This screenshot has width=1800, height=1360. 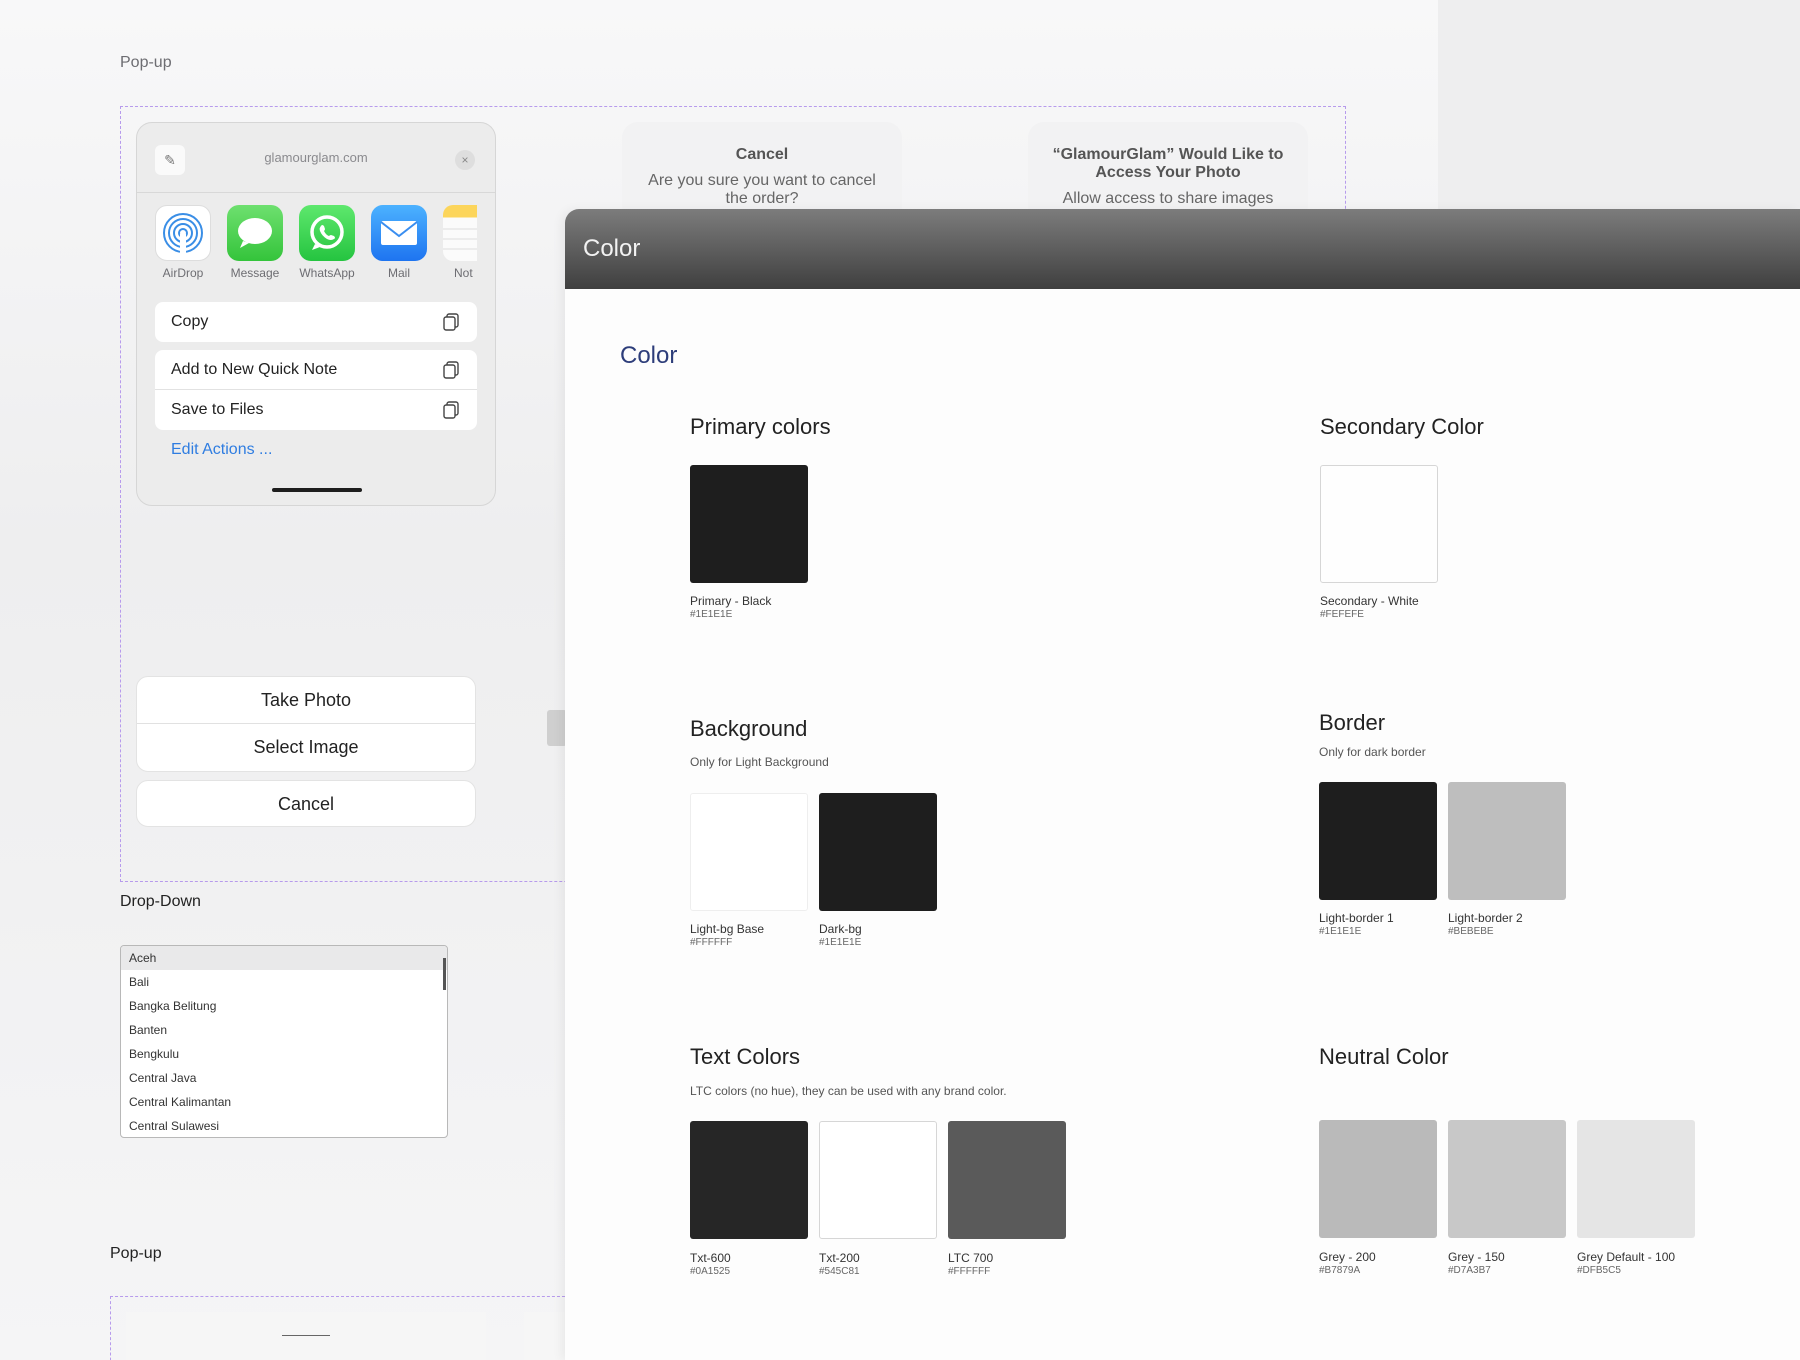 I want to click on swatch-hex: #FEFEFE, so click(x=1342, y=614).